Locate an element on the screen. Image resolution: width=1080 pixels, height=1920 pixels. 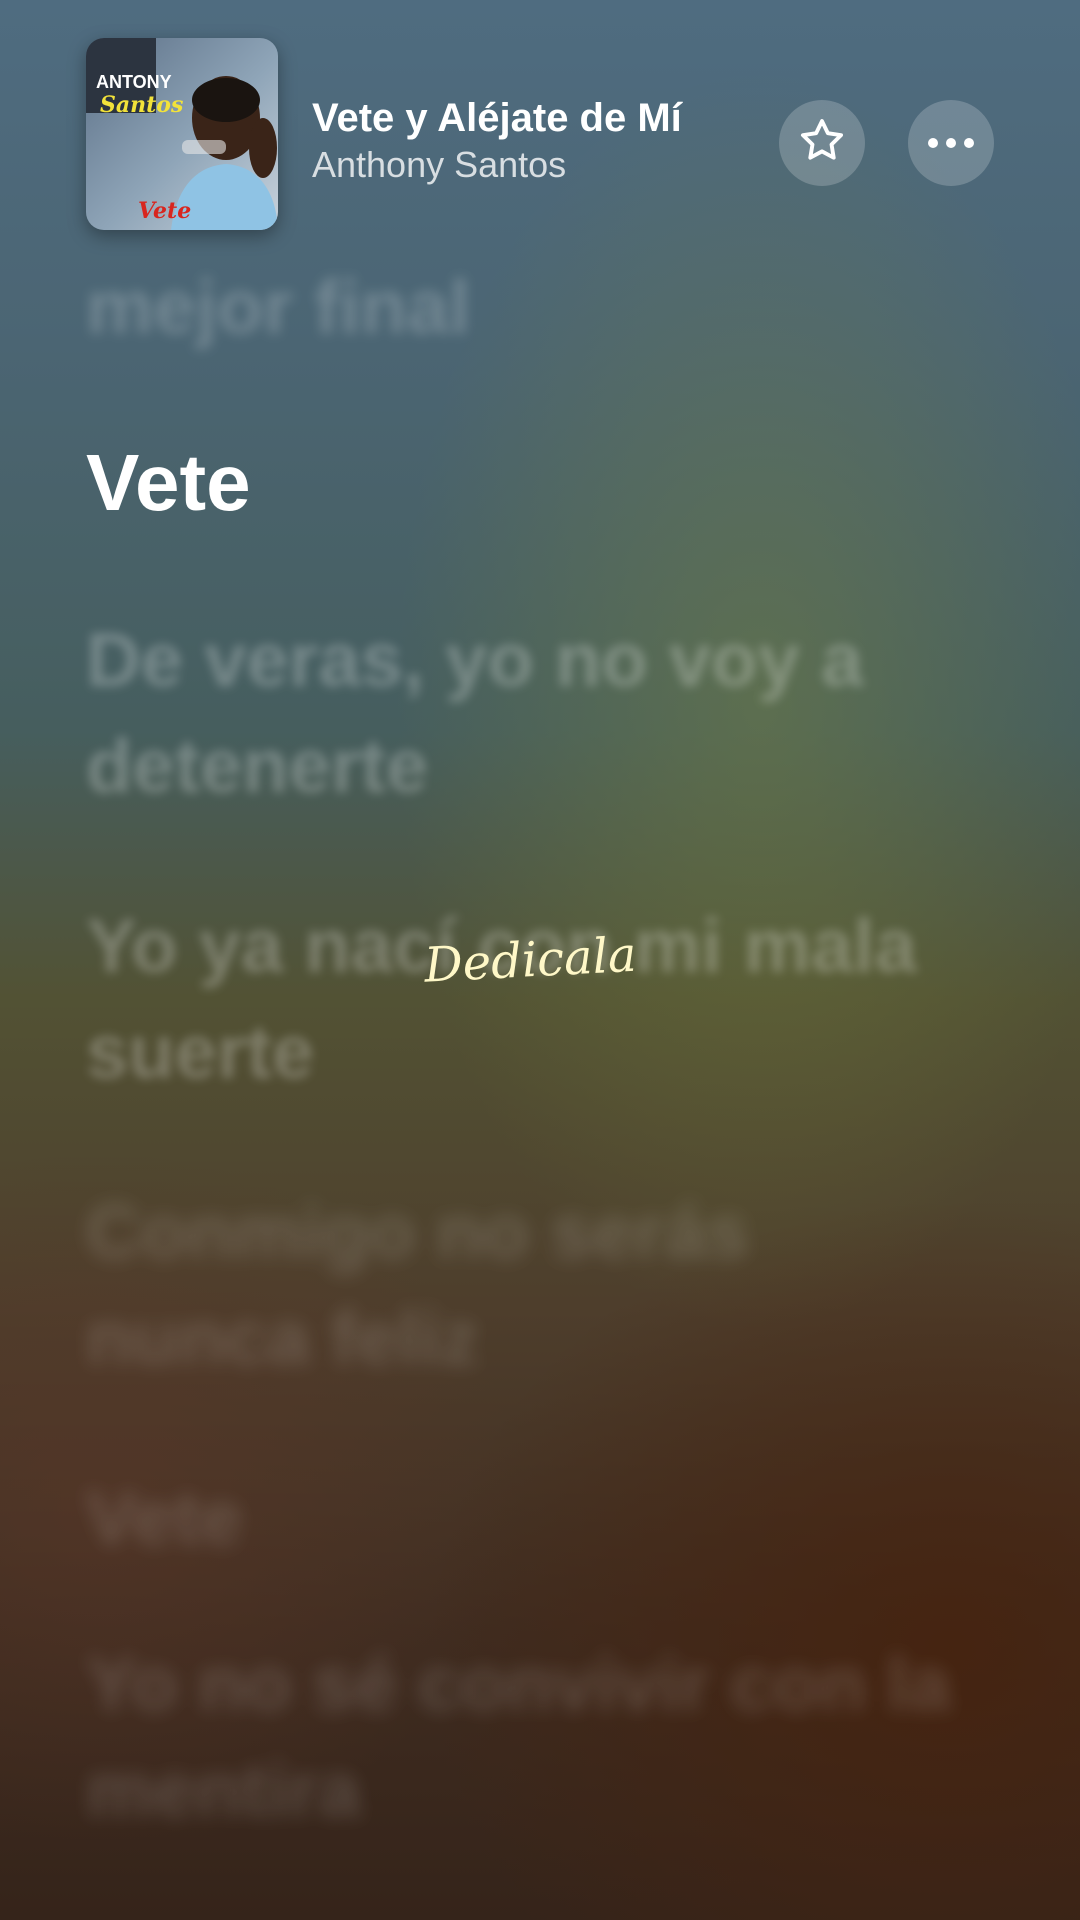
lyric-line: Vete is located at coordinates (536, 1519).